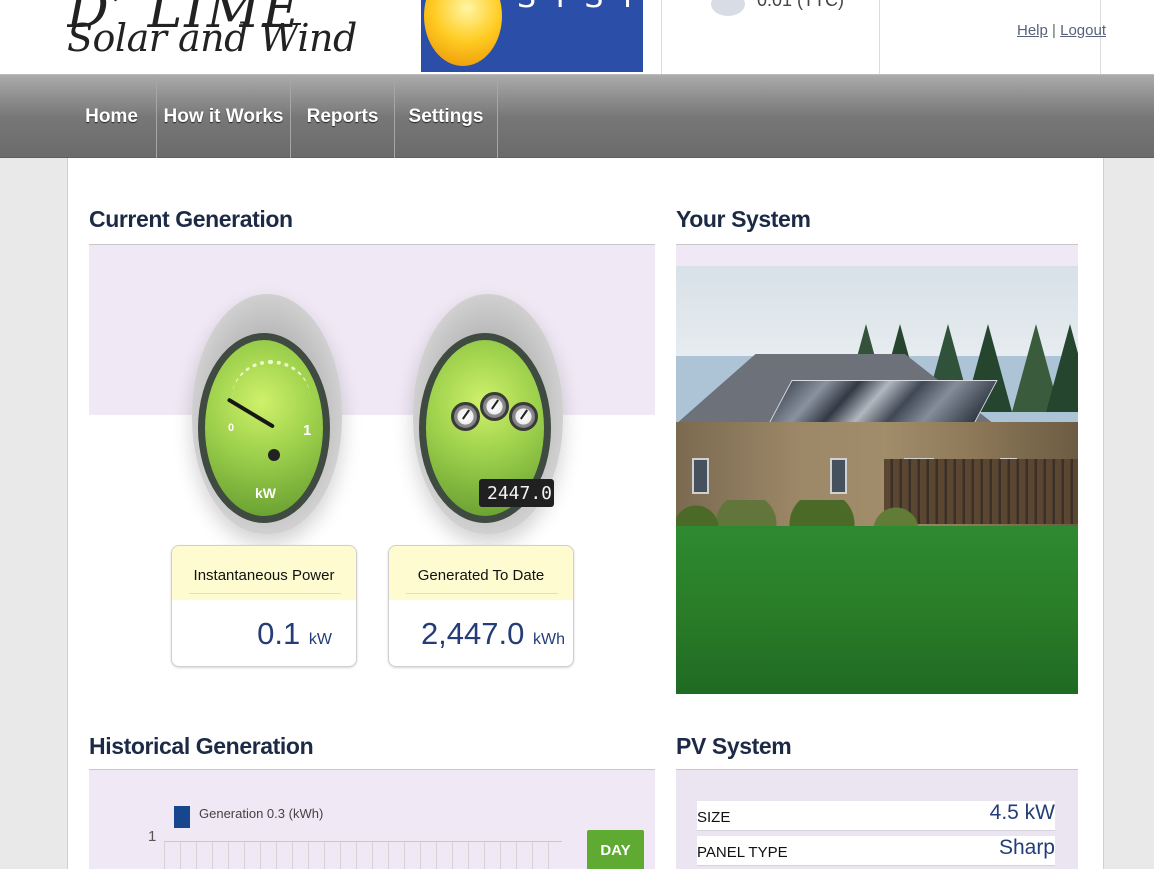  I want to click on your-system-bar, so click(877, 255).